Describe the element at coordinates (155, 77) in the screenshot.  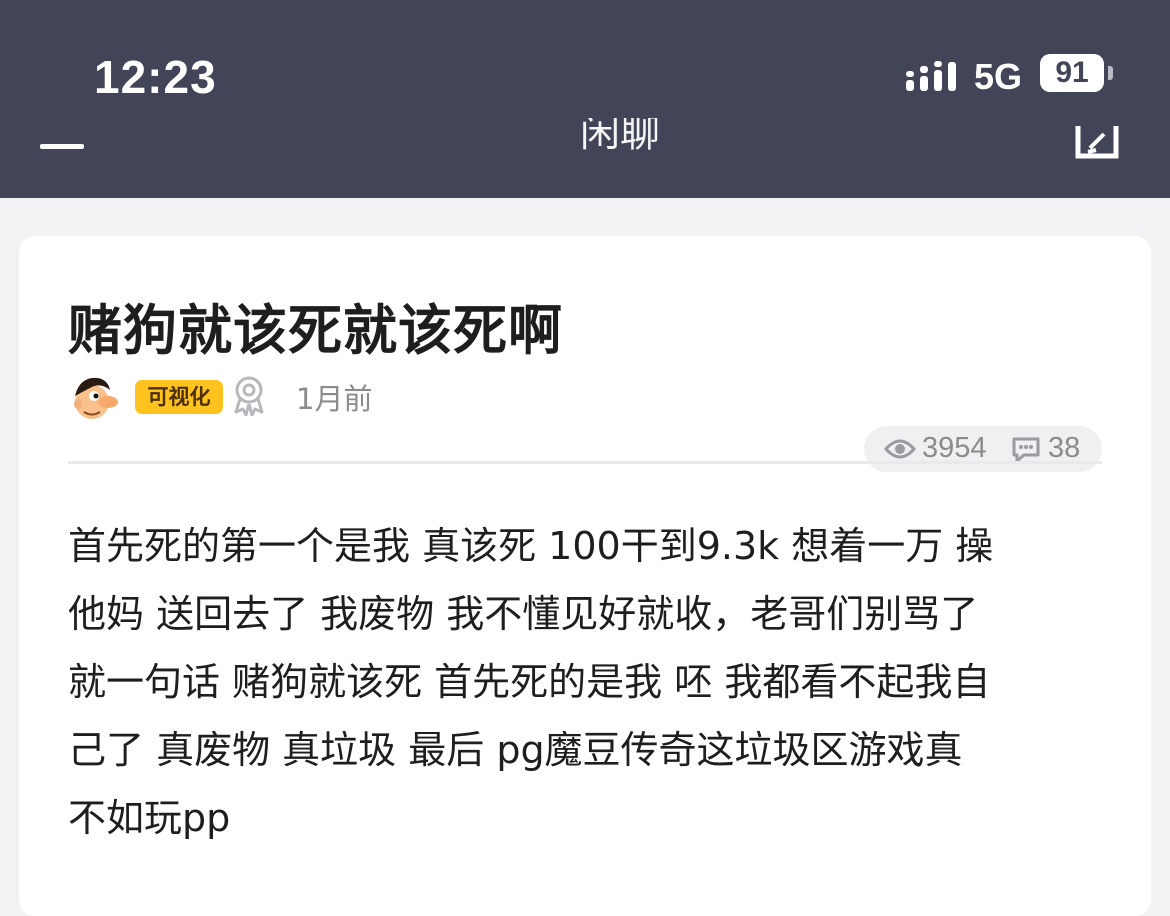
I see `status-time: 12:23` at that location.